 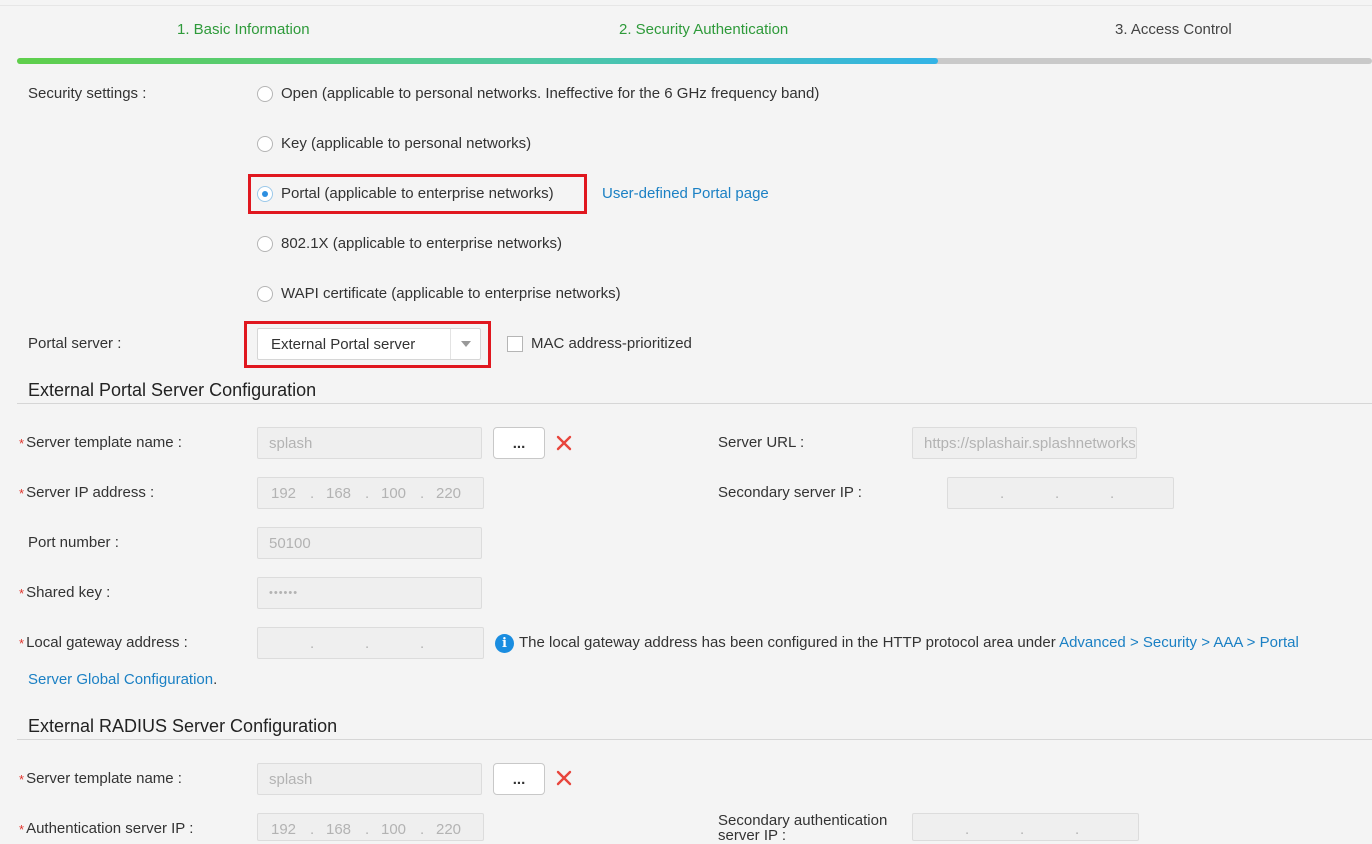 What do you see at coordinates (369, 543) in the screenshot?
I see `port-number-input: 50100` at bounding box center [369, 543].